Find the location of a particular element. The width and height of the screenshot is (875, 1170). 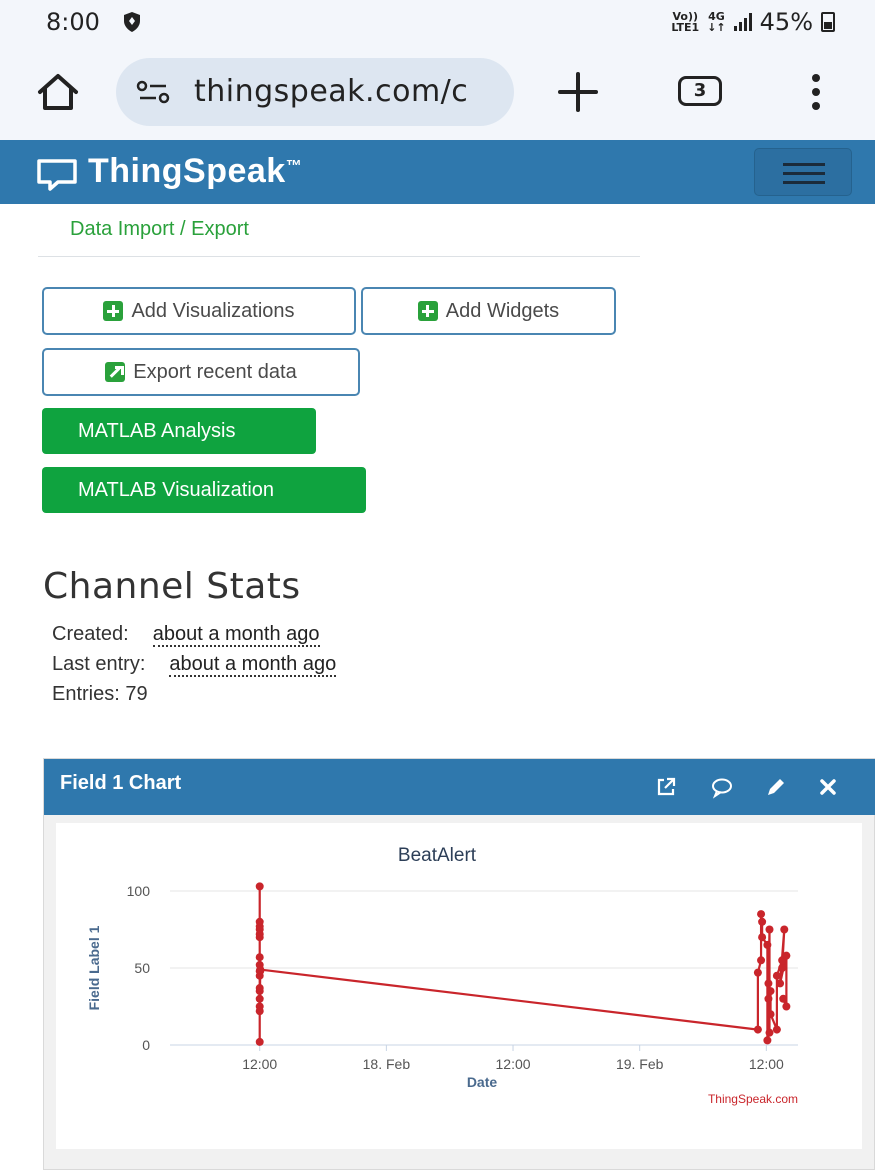

url-text: thingspeak.com/c is located at coordinates (331, 91).